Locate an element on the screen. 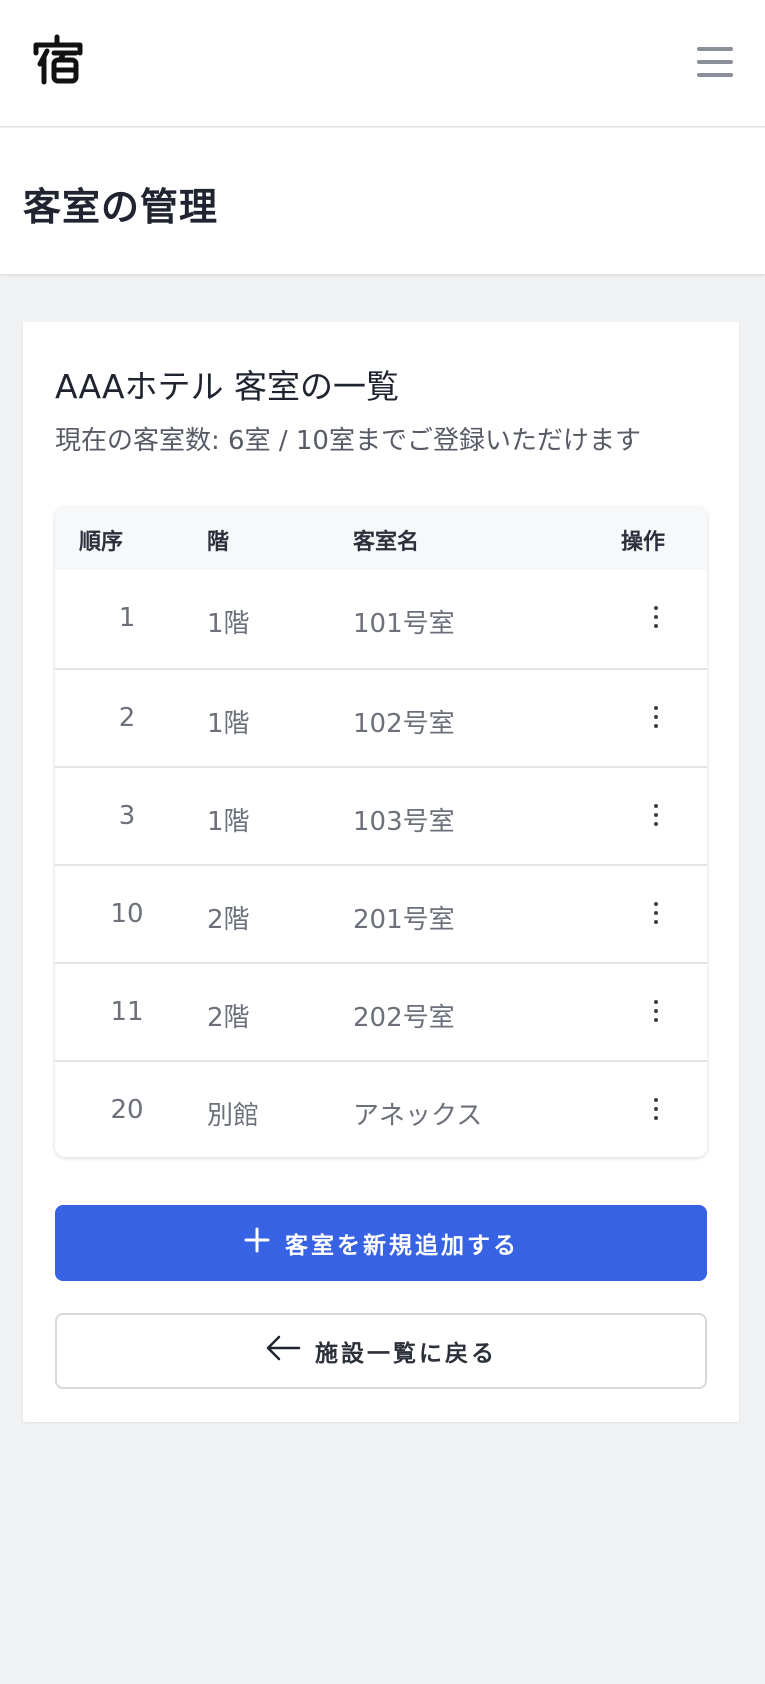 The image size is (765, 1684). room-order: 10 is located at coordinates (127, 914).